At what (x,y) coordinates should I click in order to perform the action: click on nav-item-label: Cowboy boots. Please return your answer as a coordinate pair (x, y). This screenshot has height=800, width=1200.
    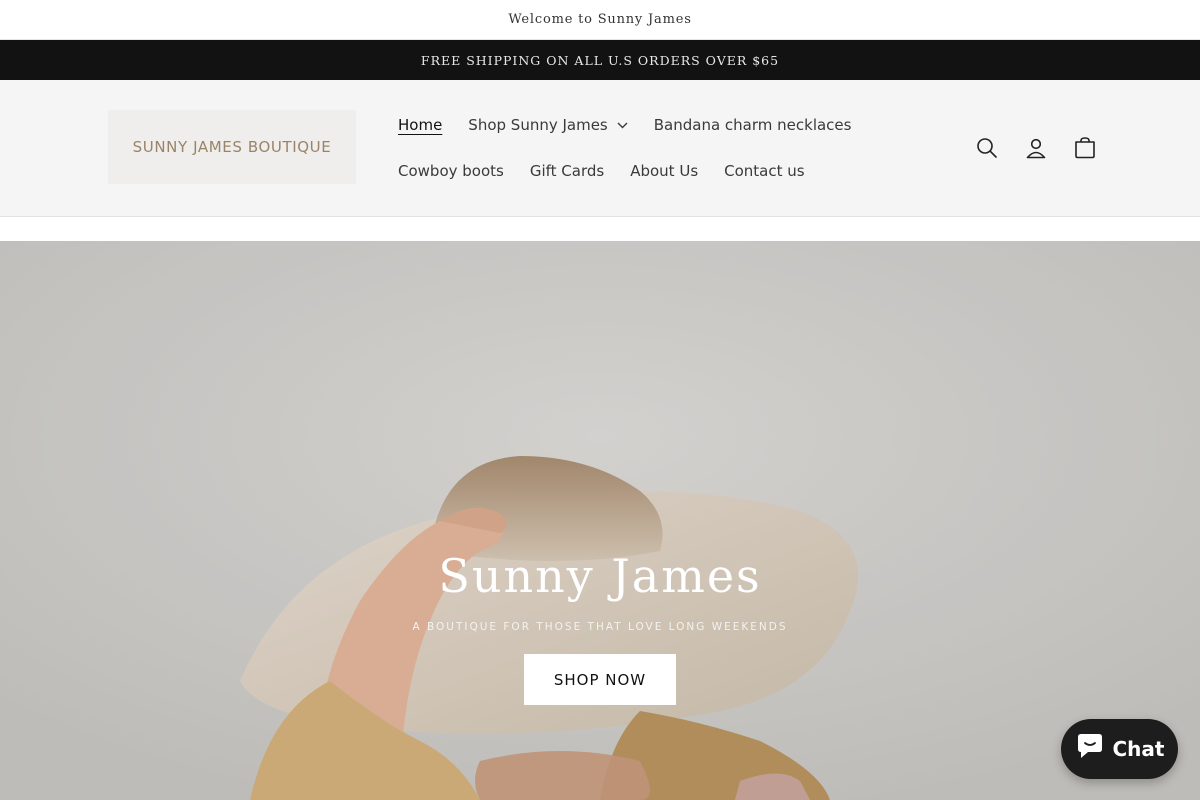
    Looking at the image, I should click on (451, 171).